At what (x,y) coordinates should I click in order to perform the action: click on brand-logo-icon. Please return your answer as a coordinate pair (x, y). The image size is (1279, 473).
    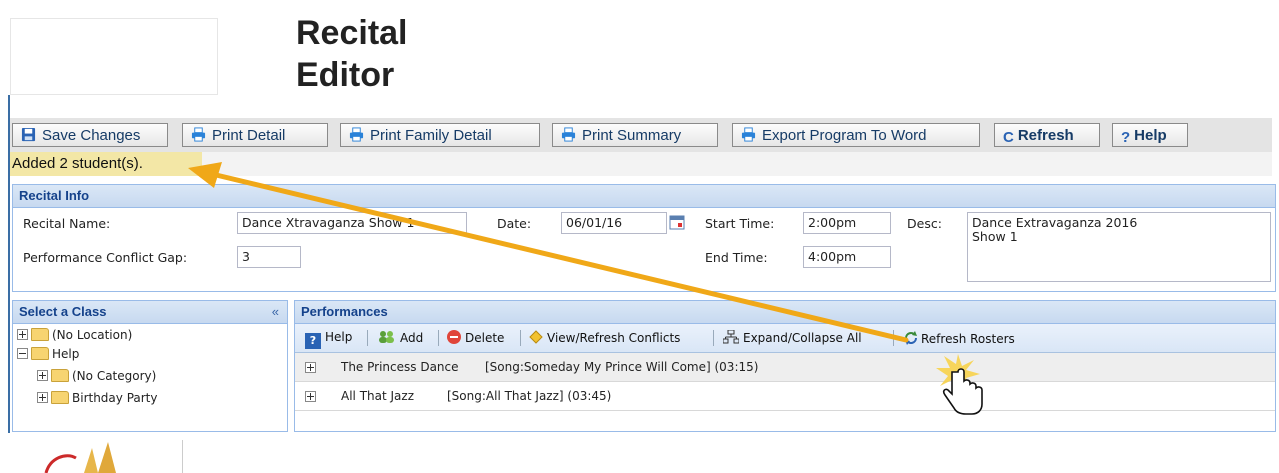
    Looking at the image, I should click on (113, 456).